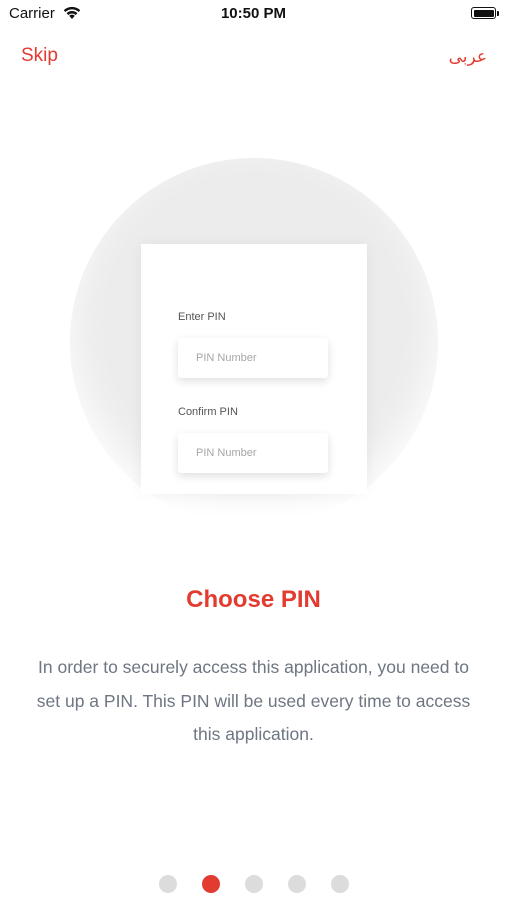 The image size is (507, 900). Describe the element at coordinates (254, 505) in the screenshot. I see `illustration-fade` at that location.